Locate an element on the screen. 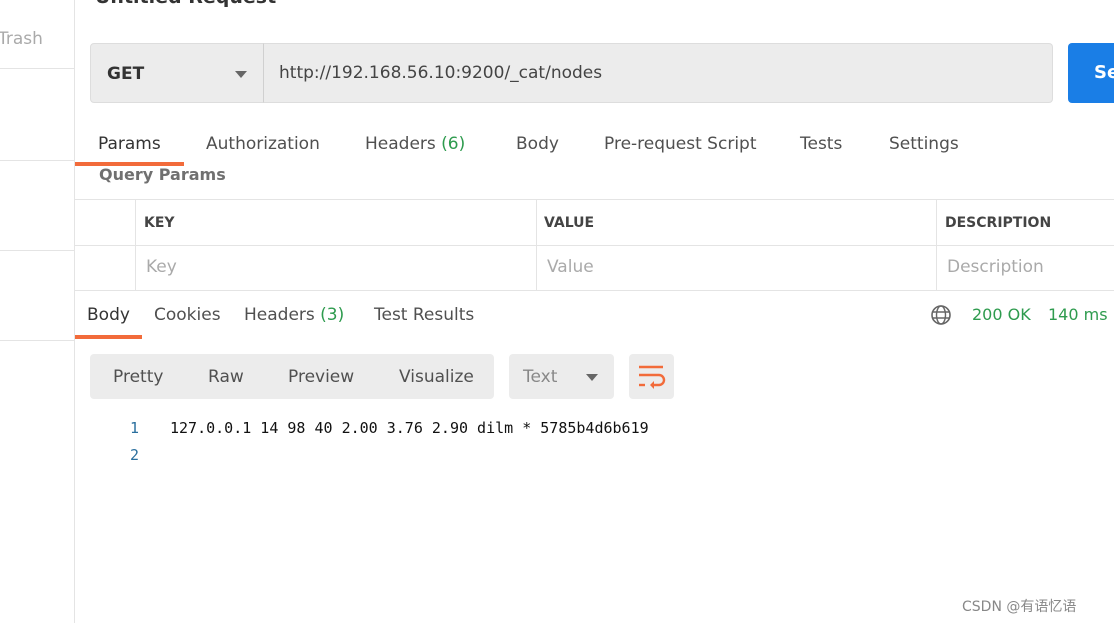 The width and height of the screenshot is (1114, 623). tab-headers: Headers (6) is located at coordinates (415, 144).